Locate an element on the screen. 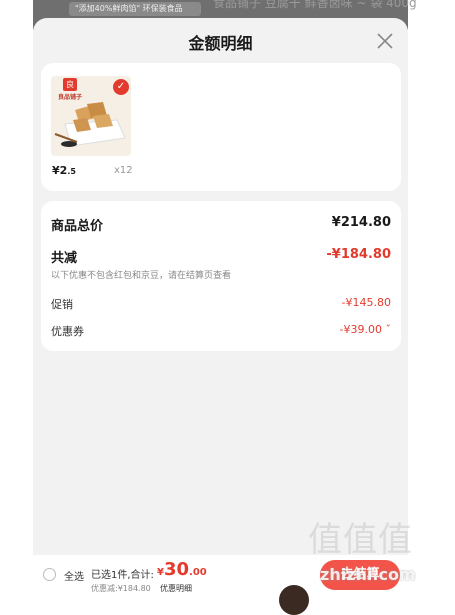 The image size is (455, 615). select-all-label: 全选 is located at coordinates (74, 575).